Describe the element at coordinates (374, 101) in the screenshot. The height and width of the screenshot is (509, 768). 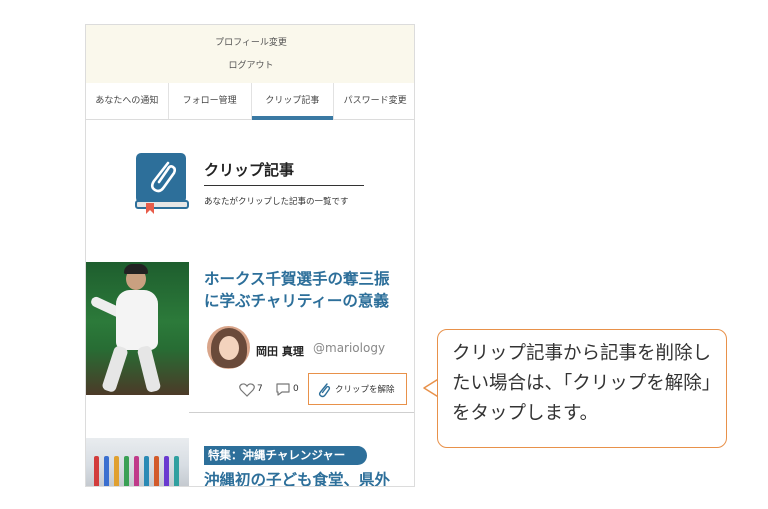
I see `tab-password-change: パスワード変更` at that location.